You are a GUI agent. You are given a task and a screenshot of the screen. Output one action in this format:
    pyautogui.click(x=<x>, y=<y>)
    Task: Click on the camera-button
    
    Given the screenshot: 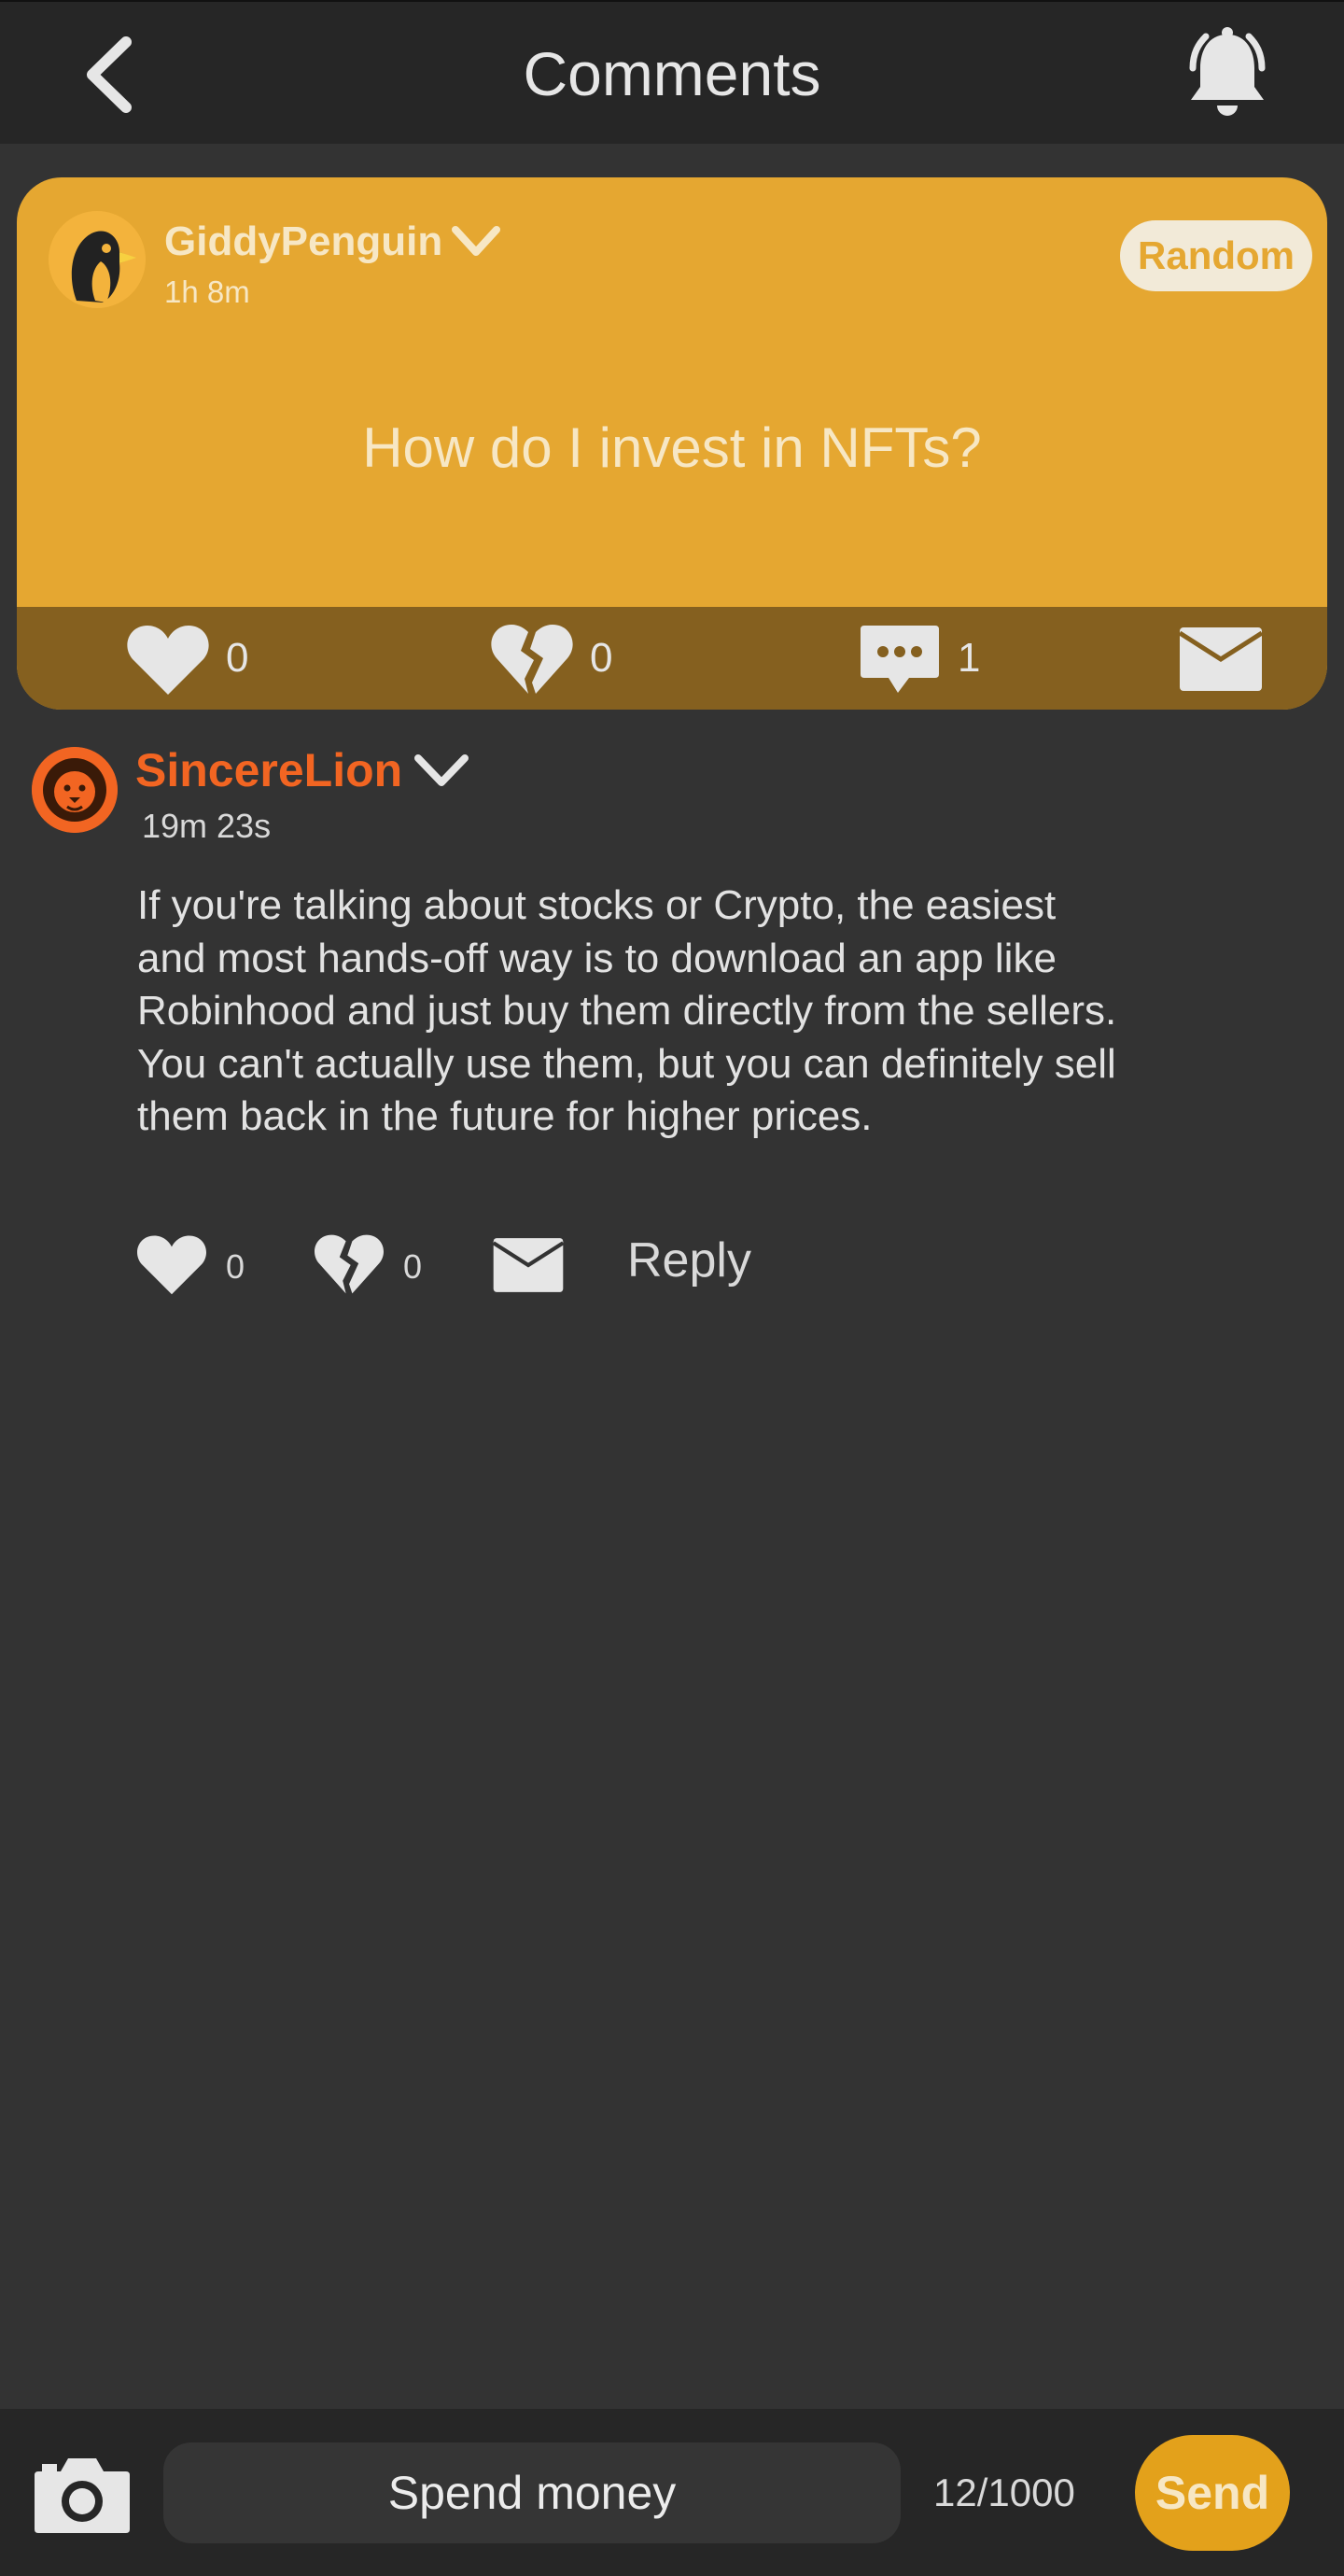 What is the action you would take?
    pyautogui.click(x=82, y=2494)
    